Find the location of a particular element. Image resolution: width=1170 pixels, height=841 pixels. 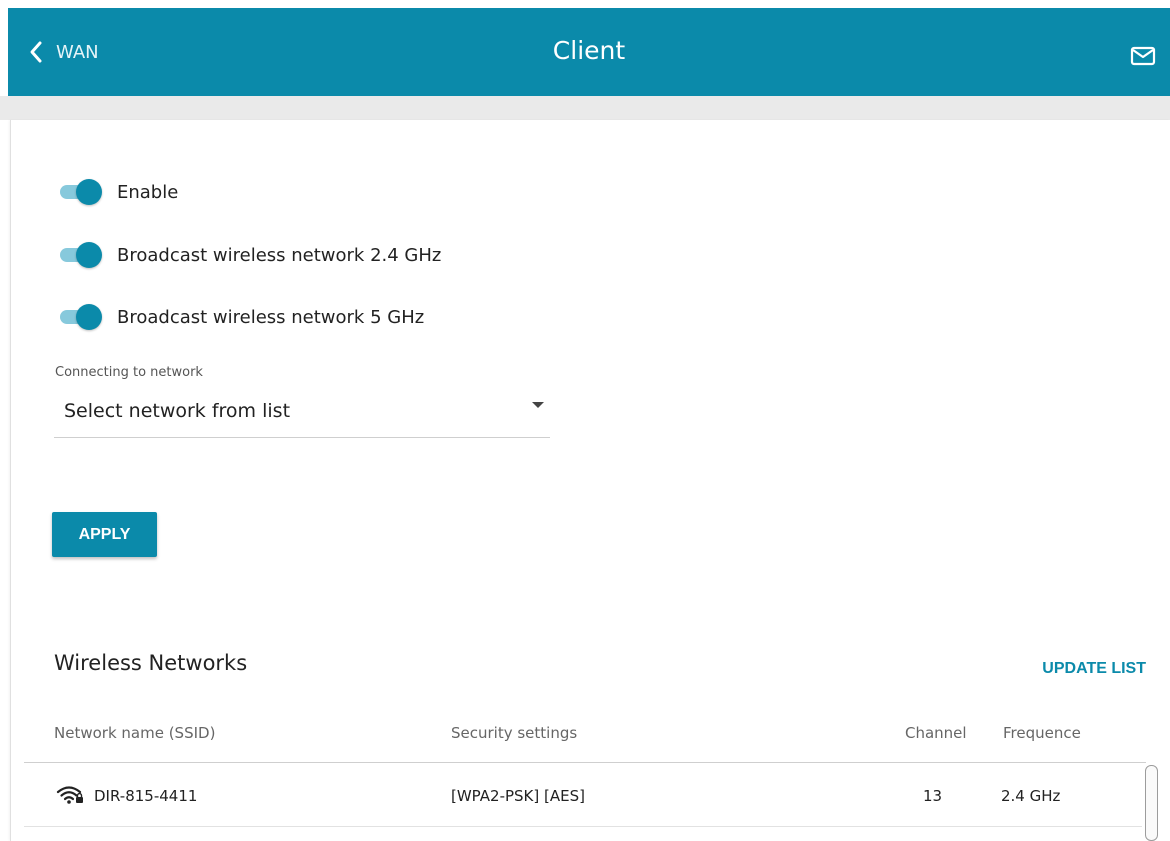

network-select-value: Select network from list is located at coordinates (177, 411).